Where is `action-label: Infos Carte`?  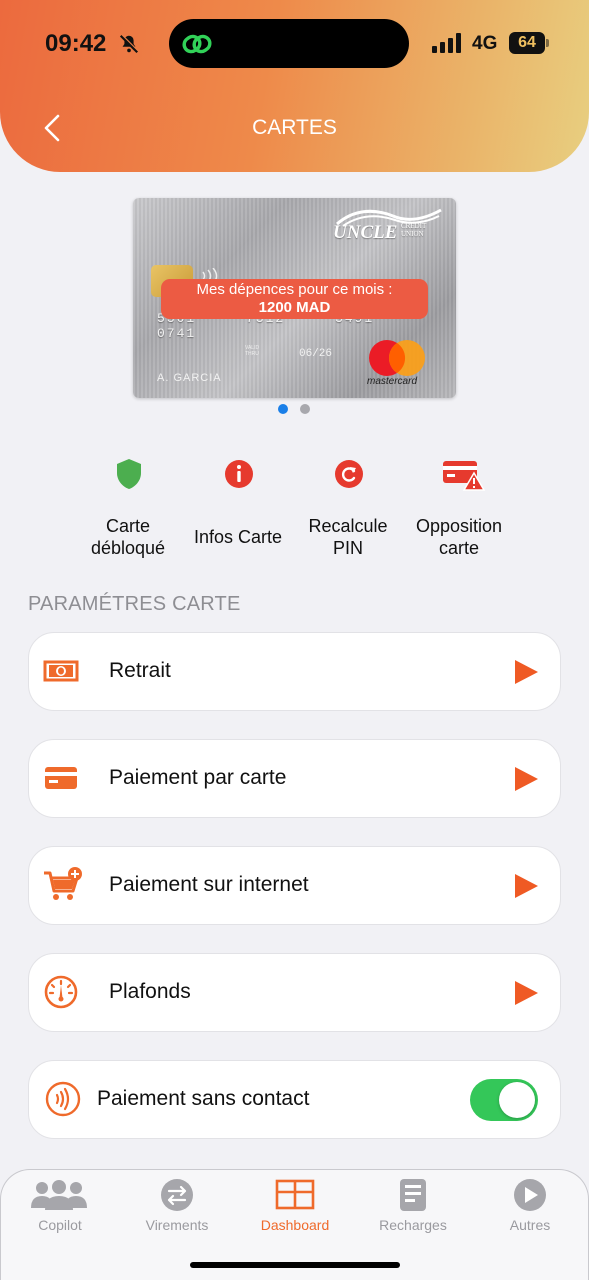
action-label: Infos Carte is located at coordinates (238, 537).